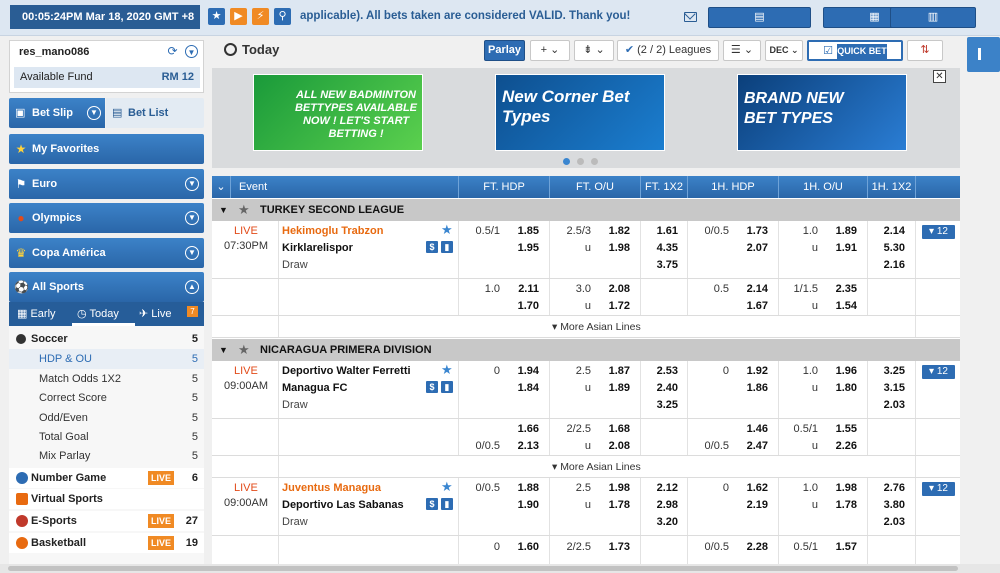 The height and width of the screenshot is (573, 1000). I want to click on sport-total-goal: Total Goal 5, so click(106, 437).